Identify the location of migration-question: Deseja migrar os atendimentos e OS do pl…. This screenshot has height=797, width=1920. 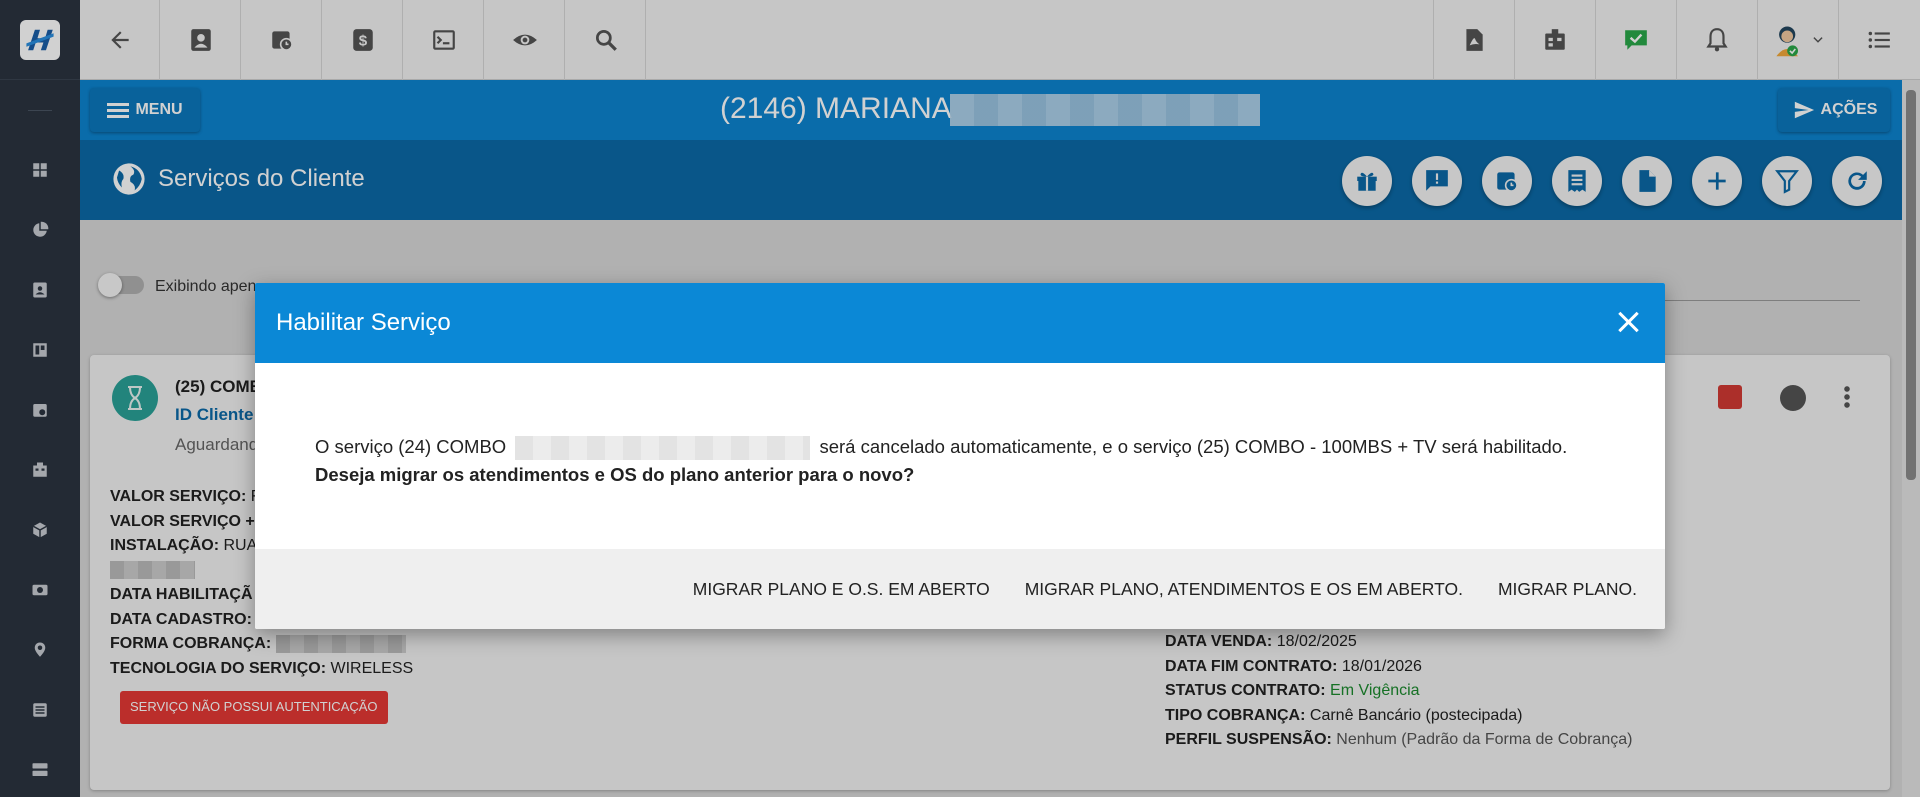
(615, 474).